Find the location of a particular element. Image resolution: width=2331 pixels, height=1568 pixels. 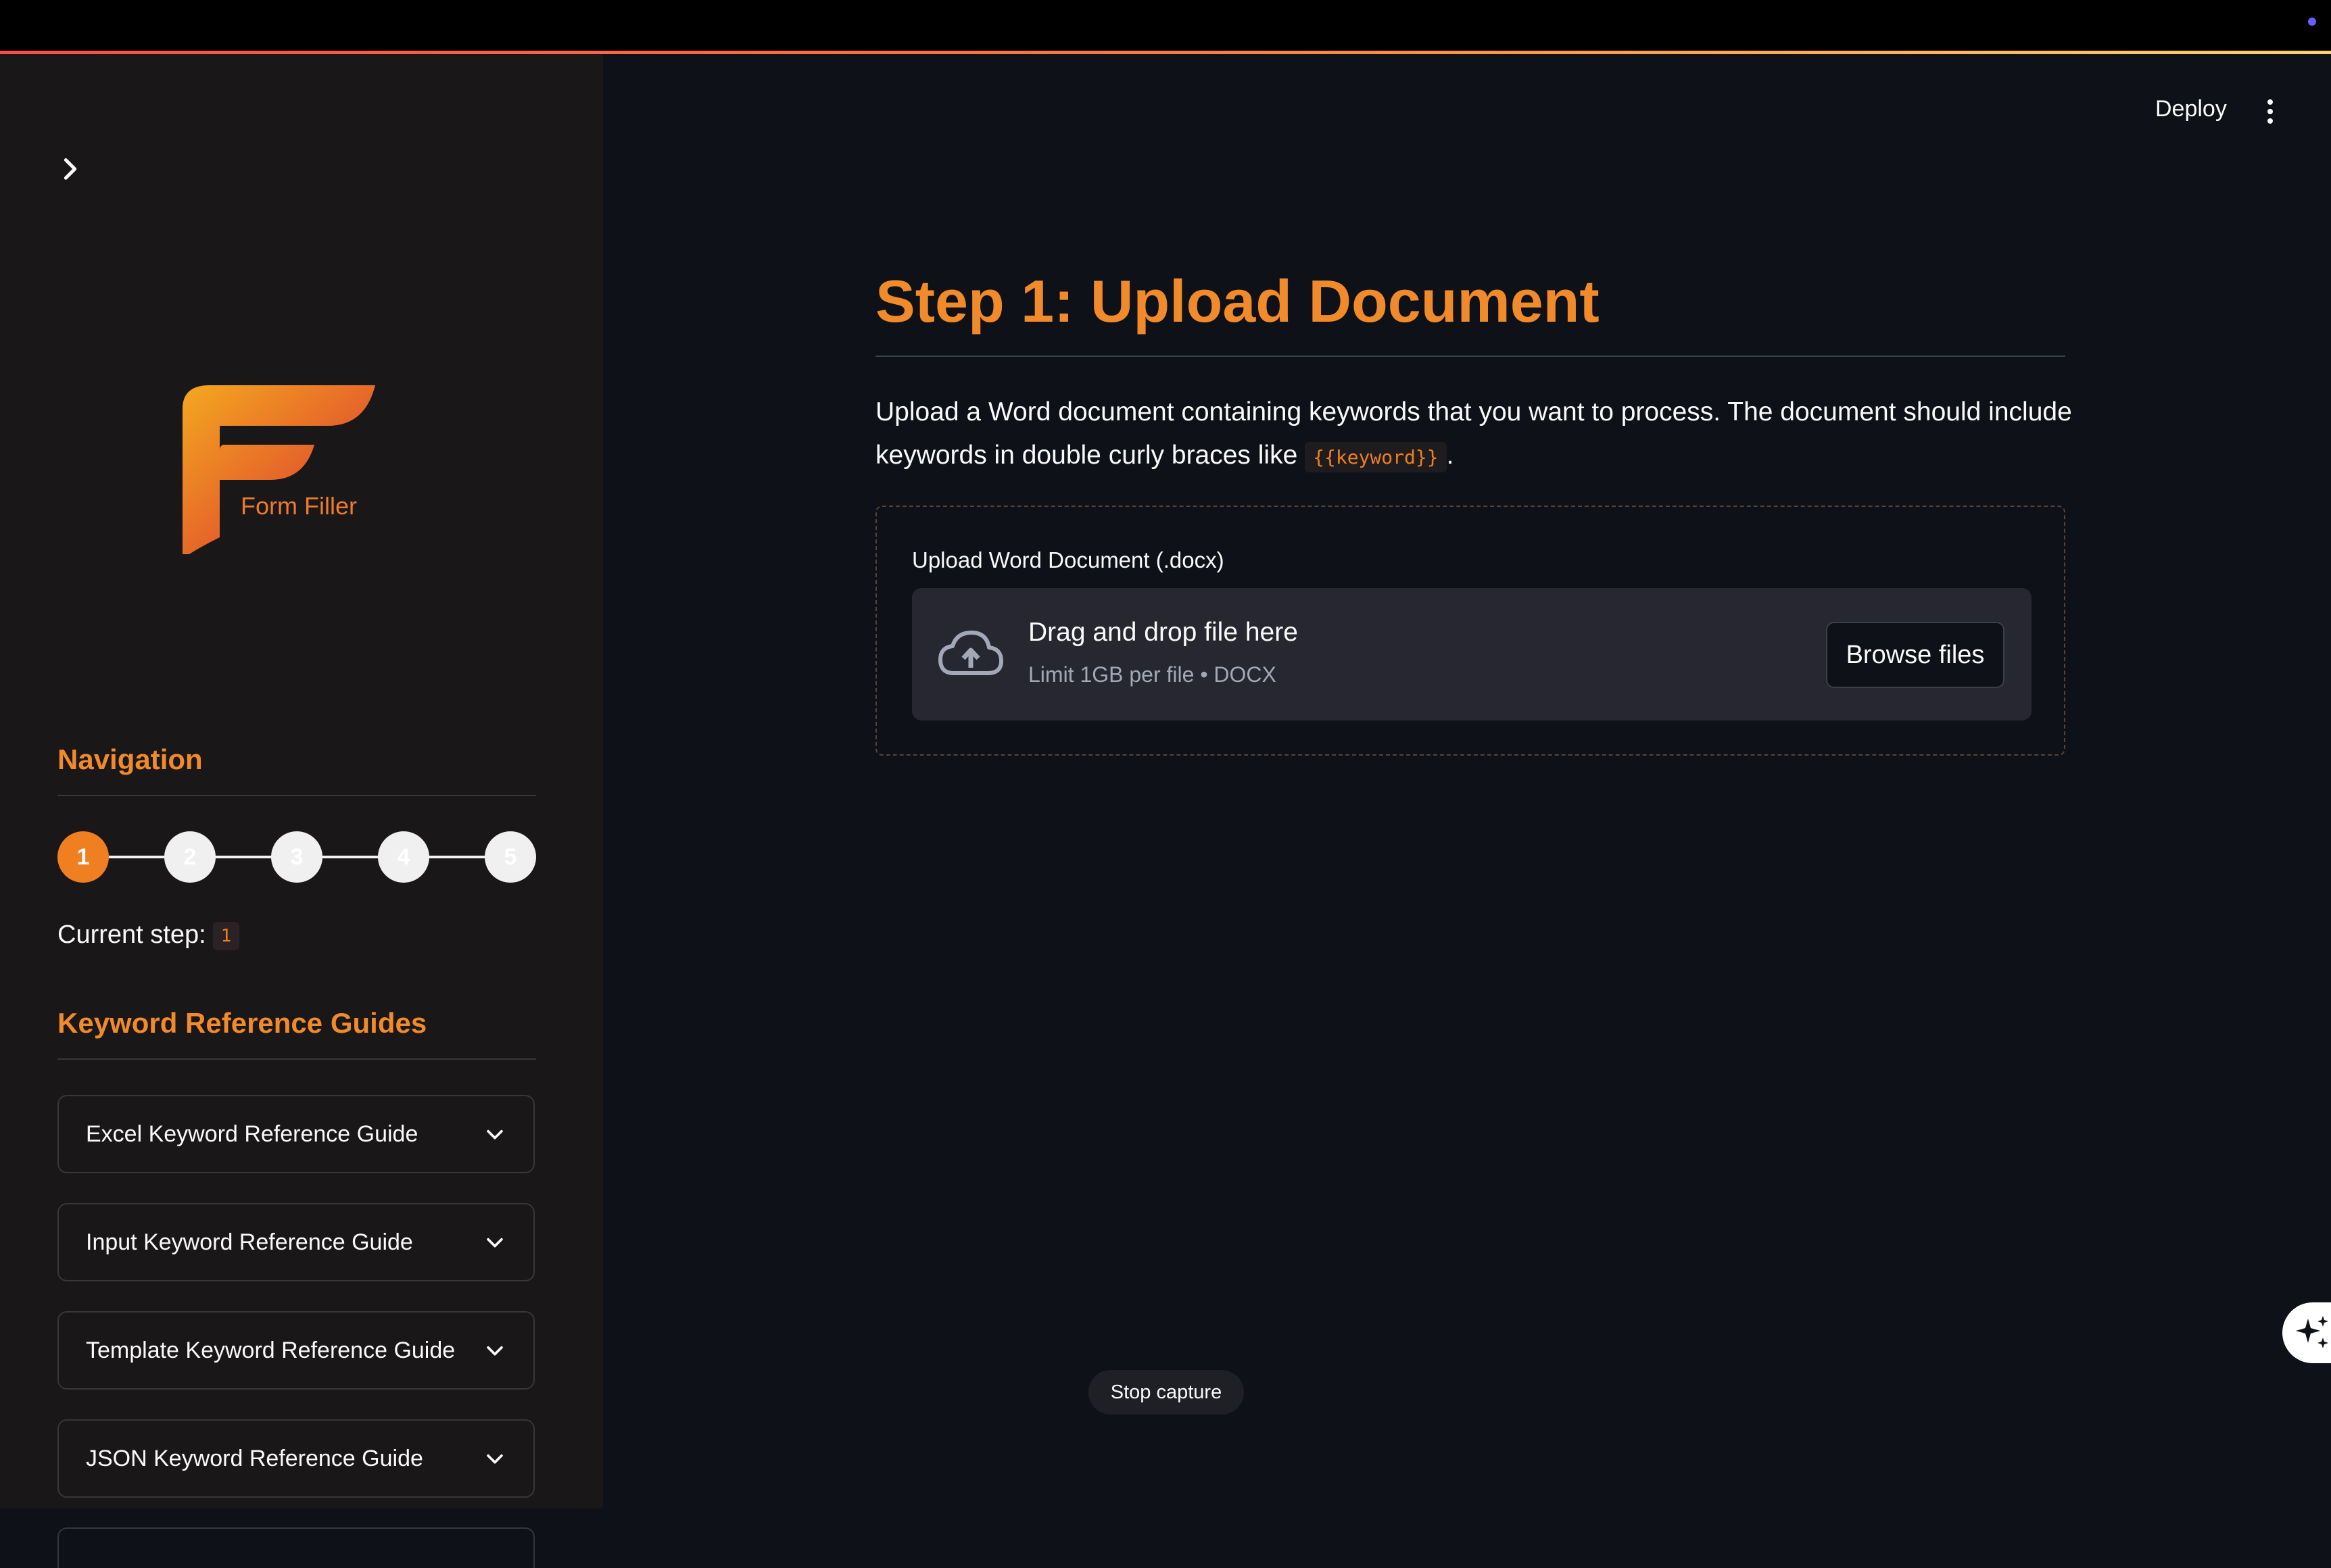

current-step: Current step: 1 is located at coordinates (148, 935).